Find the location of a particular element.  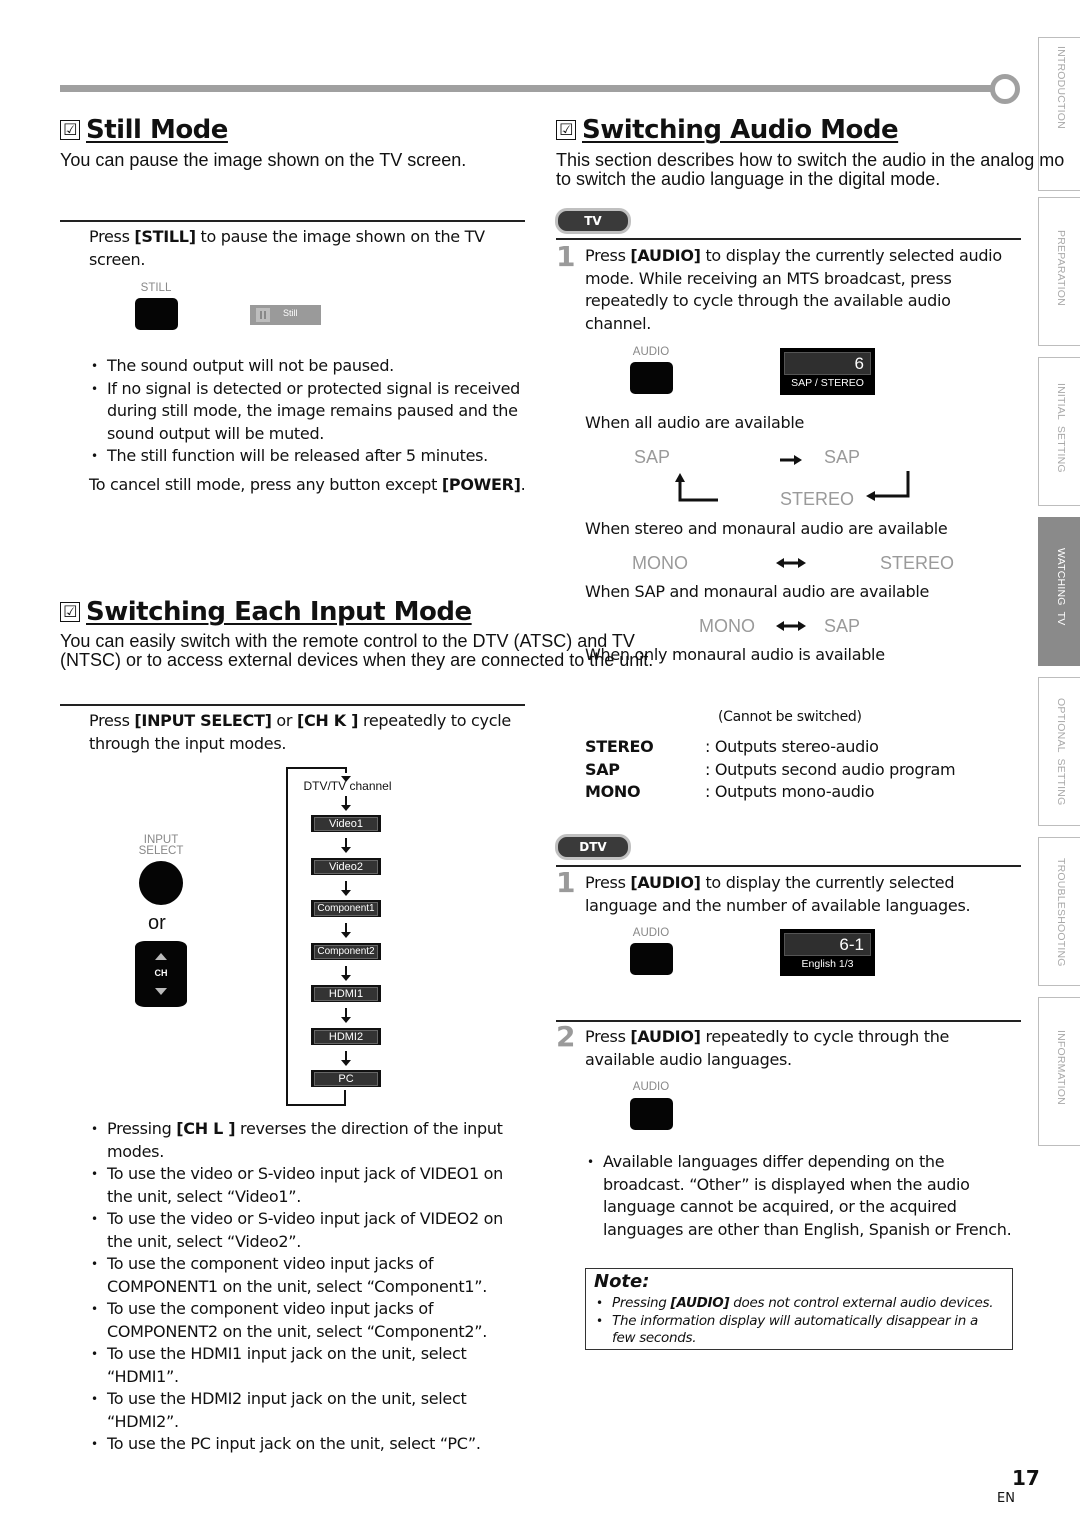

side-tab-optional-setting: OPTIONAL SETTING is located at coordinates (1059, 751).